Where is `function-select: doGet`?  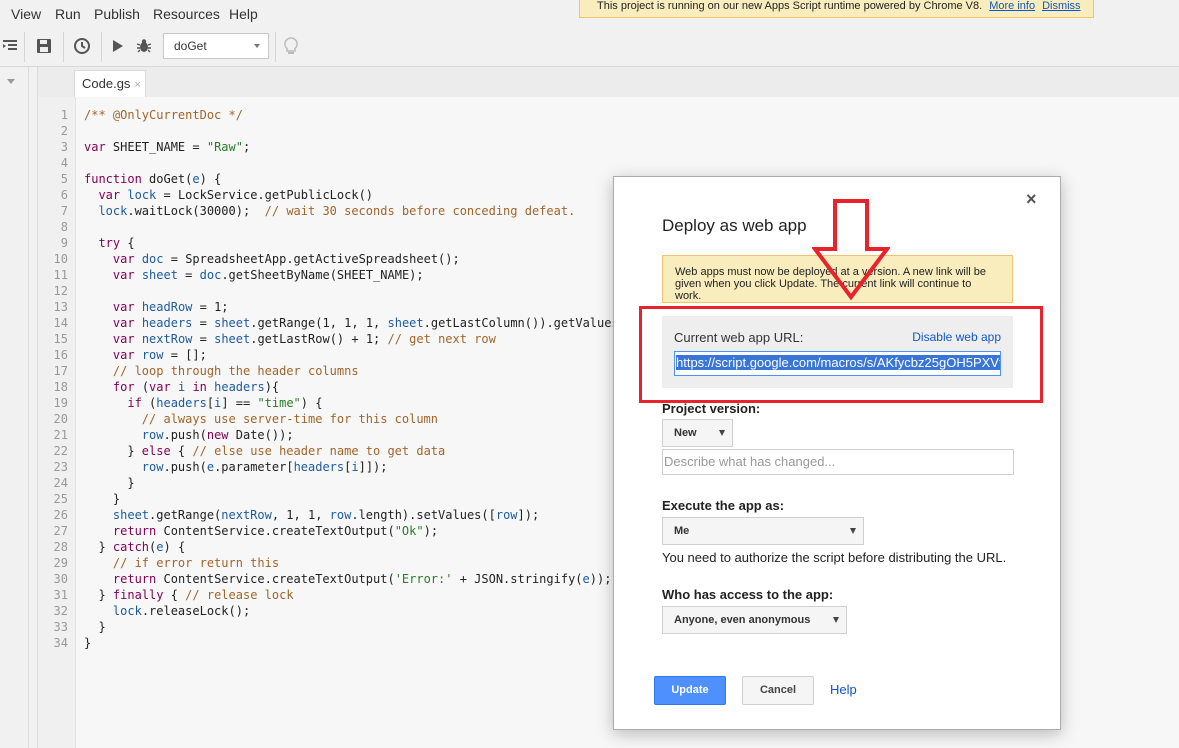 function-select: doGet is located at coordinates (216, 46).